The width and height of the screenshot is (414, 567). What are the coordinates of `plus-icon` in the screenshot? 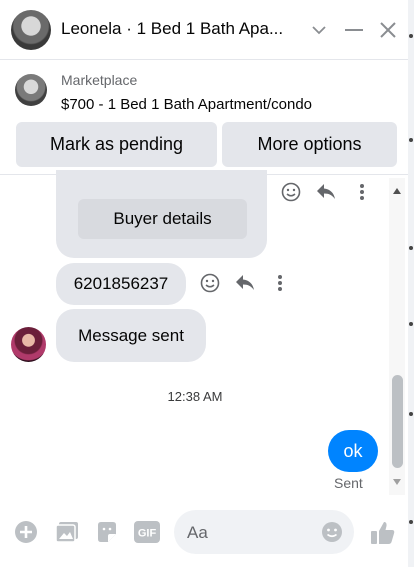 It's located at (26, 532).